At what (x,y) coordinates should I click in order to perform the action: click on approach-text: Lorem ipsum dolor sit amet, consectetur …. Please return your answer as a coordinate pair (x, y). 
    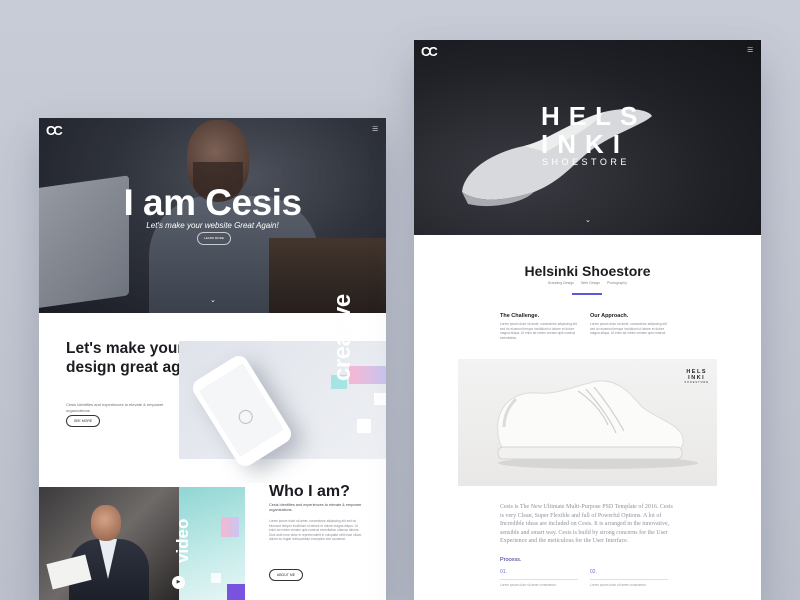
    Looking at the image, I should click on (628, 329).